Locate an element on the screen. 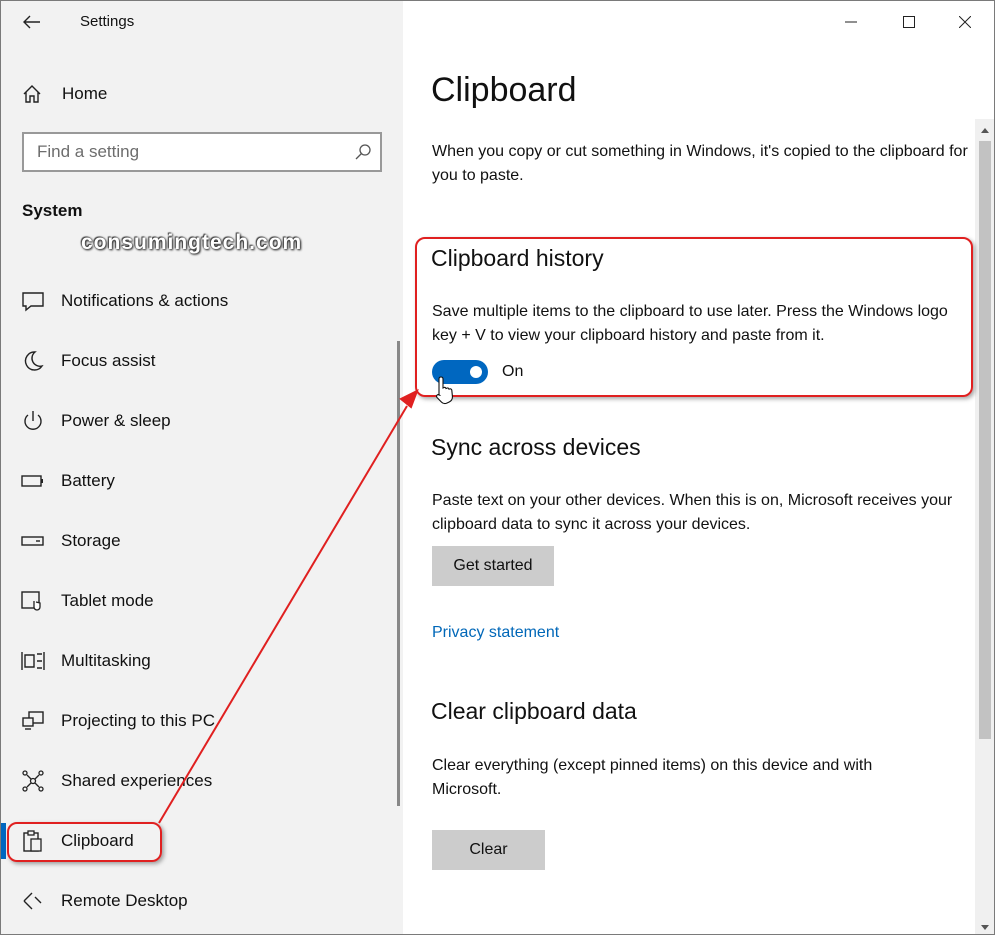 The width and height of the screenshot is (995, 935). shared-icon is located at coordinates (33, 781).